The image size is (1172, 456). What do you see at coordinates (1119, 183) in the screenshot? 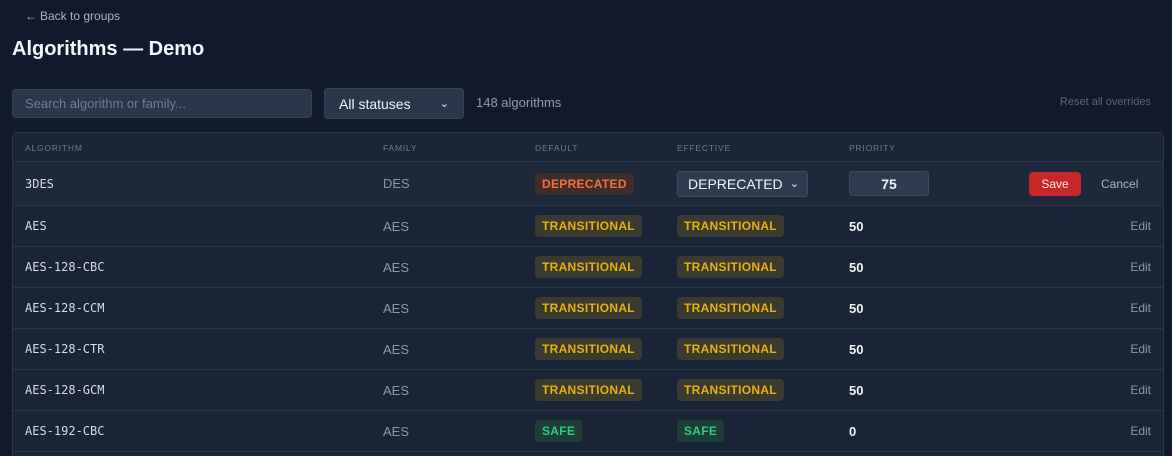
I see `cancel-button: Cancel` at bounding box center [1119, 183].